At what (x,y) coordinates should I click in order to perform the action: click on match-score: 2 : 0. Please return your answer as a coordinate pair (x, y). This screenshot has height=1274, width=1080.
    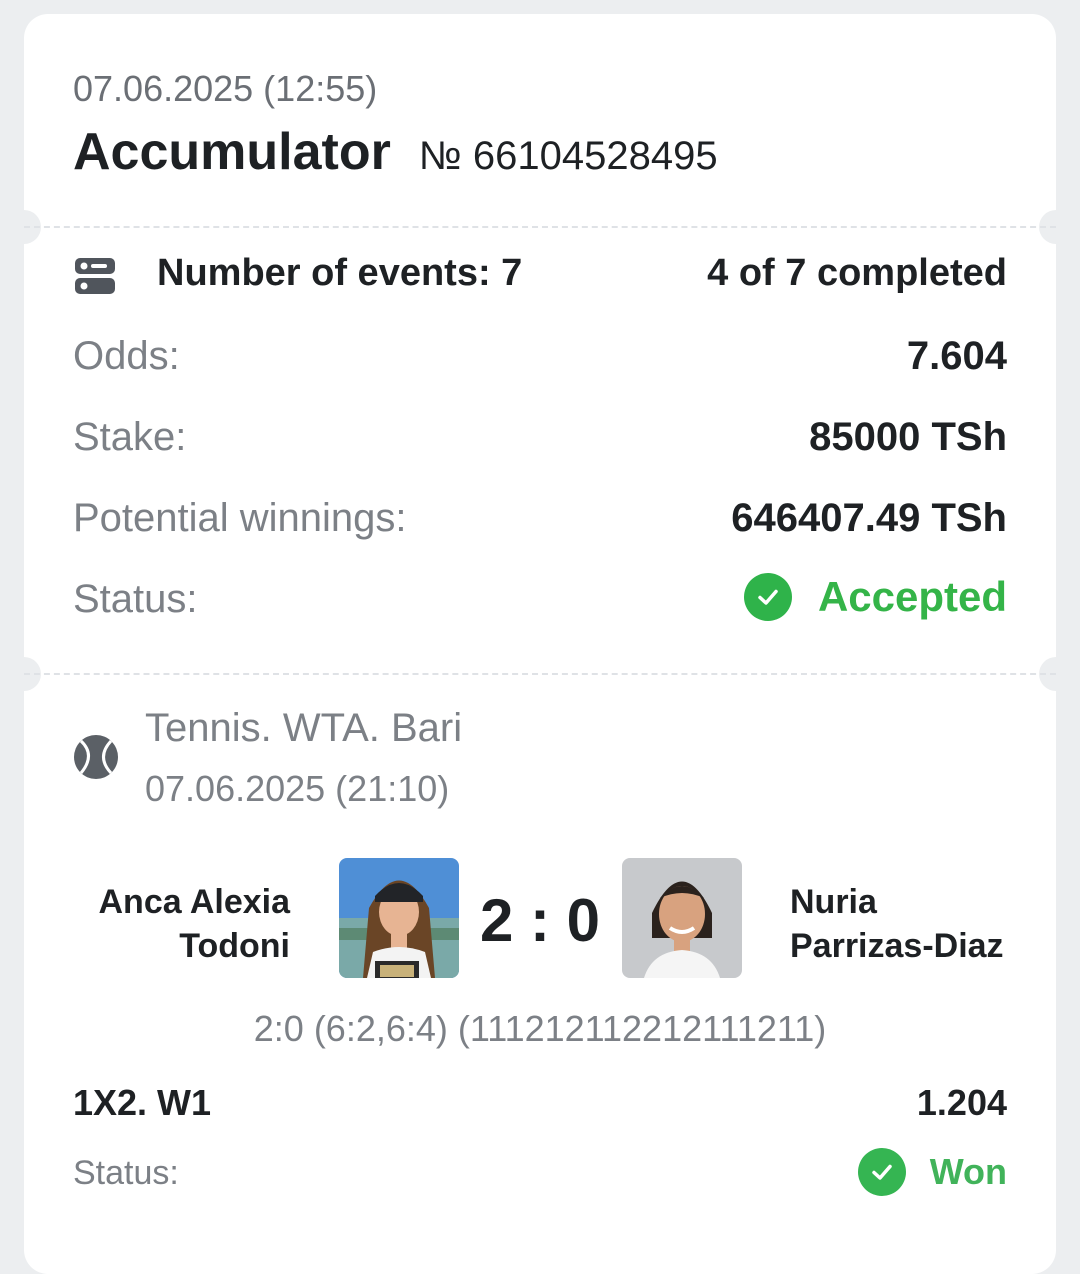
    Looking at the image, I should click on (540, 920).